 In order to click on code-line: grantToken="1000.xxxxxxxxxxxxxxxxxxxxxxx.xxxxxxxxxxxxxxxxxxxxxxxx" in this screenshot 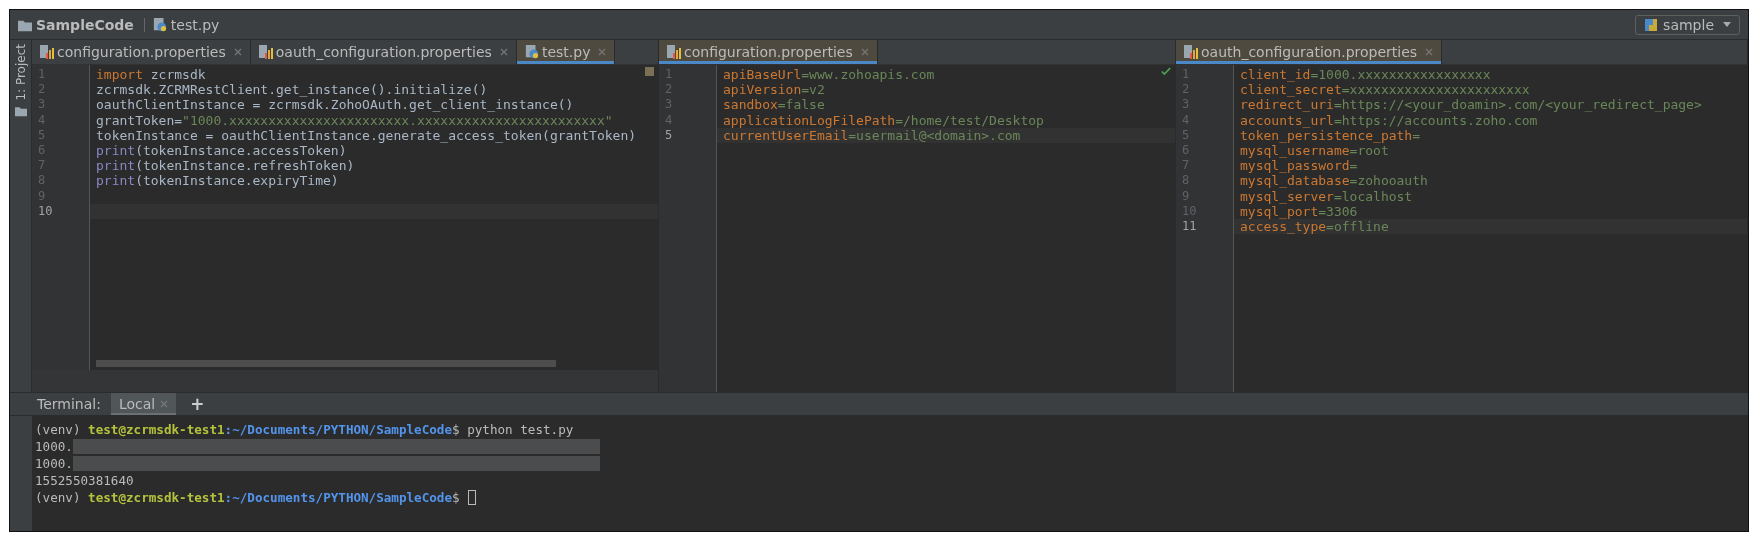, I will do `click(354, 120)`.